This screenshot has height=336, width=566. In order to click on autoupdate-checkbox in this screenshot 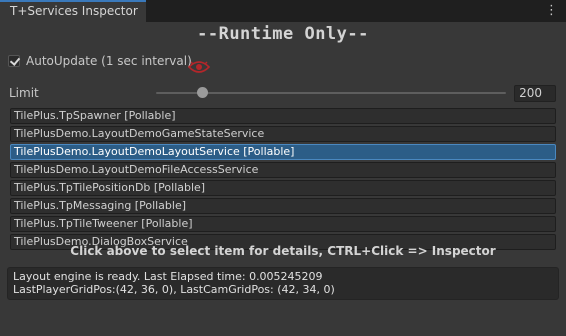, I will do `click(14, 61)`.